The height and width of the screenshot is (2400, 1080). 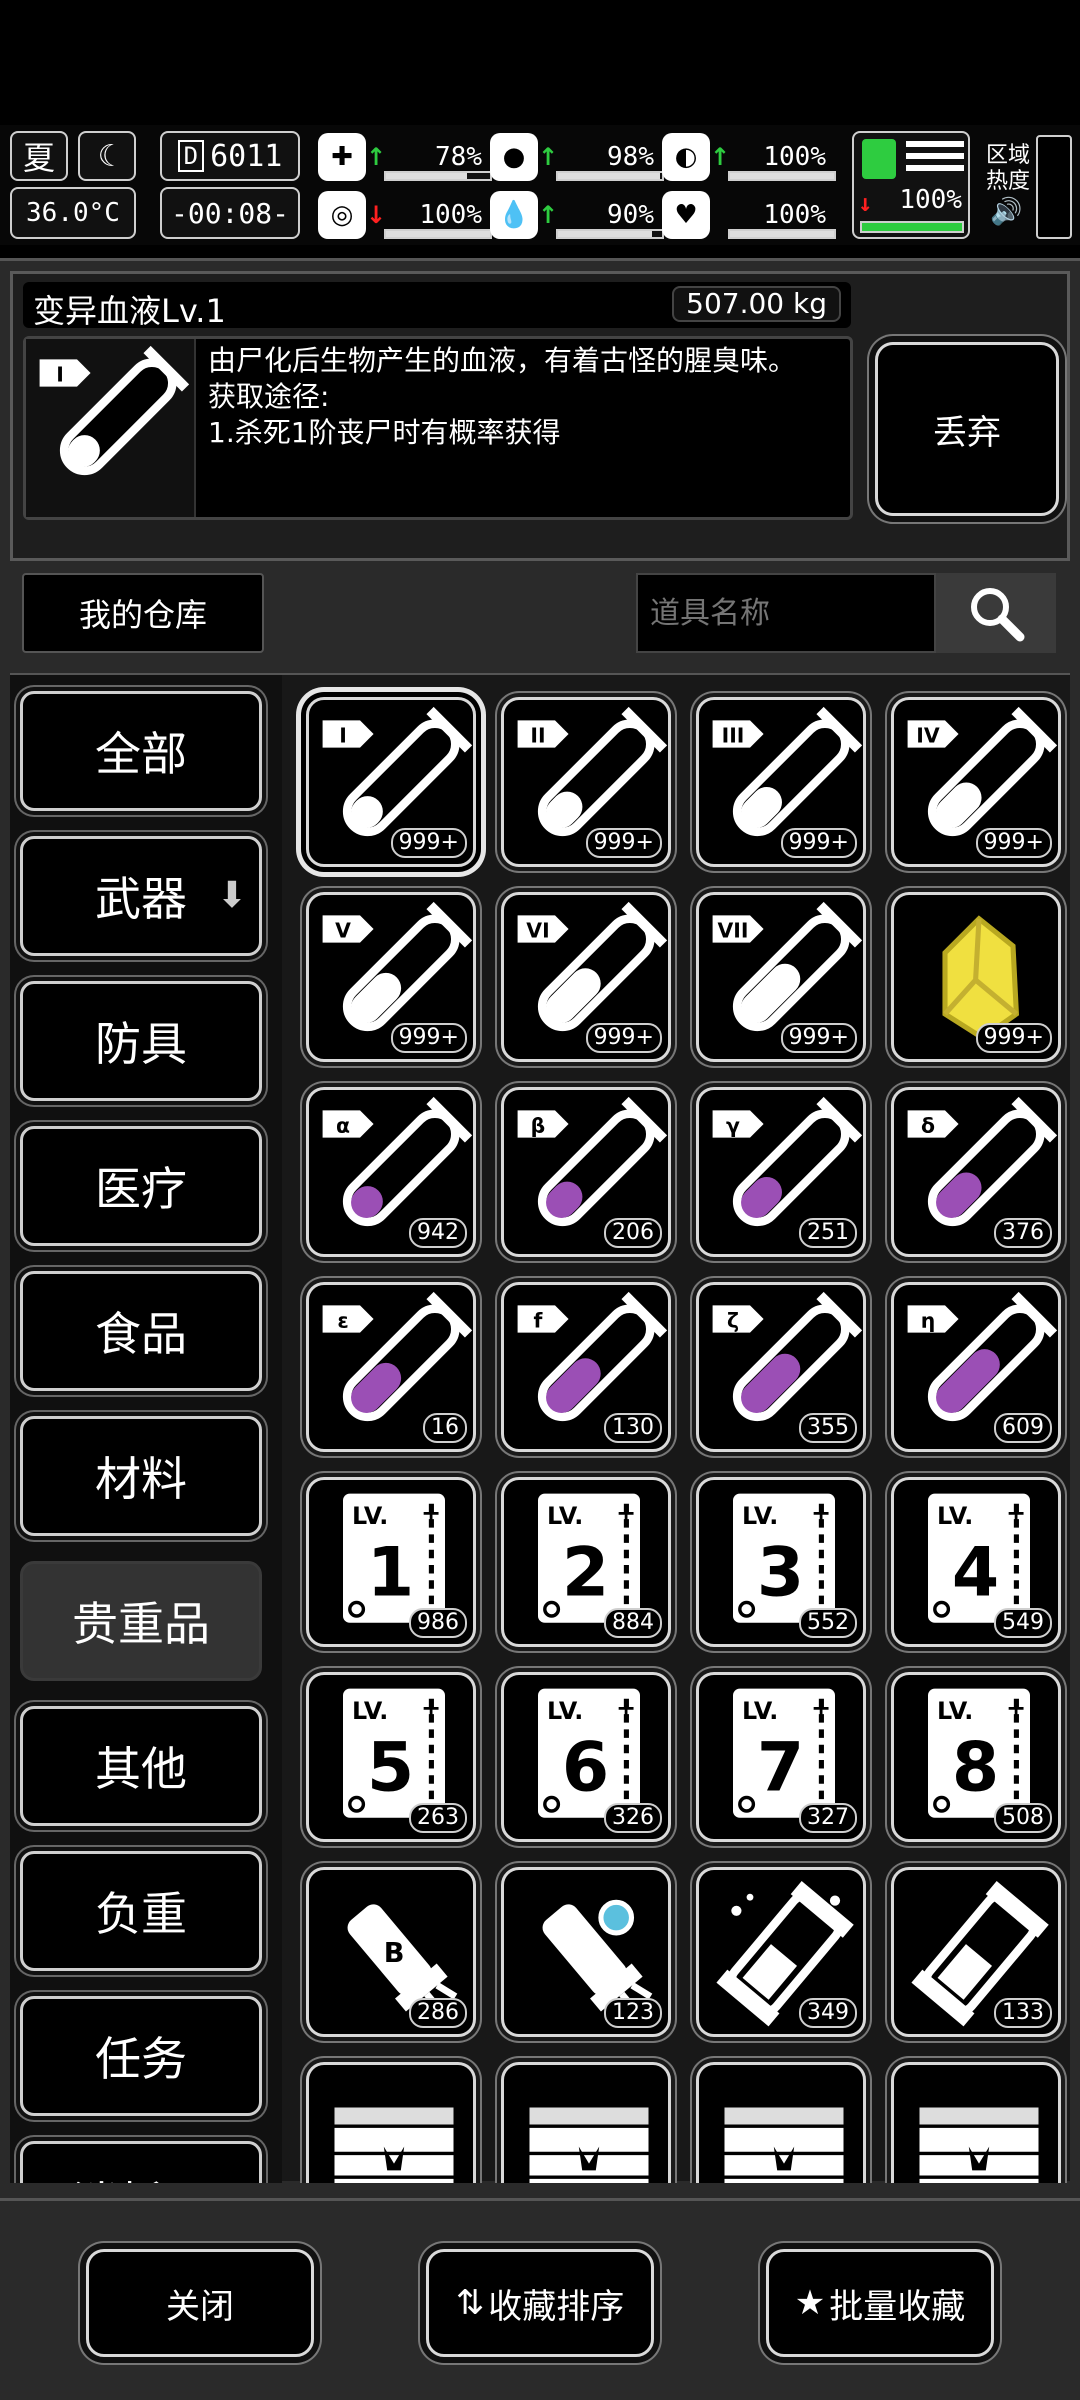 What do you see at coordinates (976, 1562) in the screenshot?
I see `item-slot: LV. +4 549` at bounding box center [976, 1562].